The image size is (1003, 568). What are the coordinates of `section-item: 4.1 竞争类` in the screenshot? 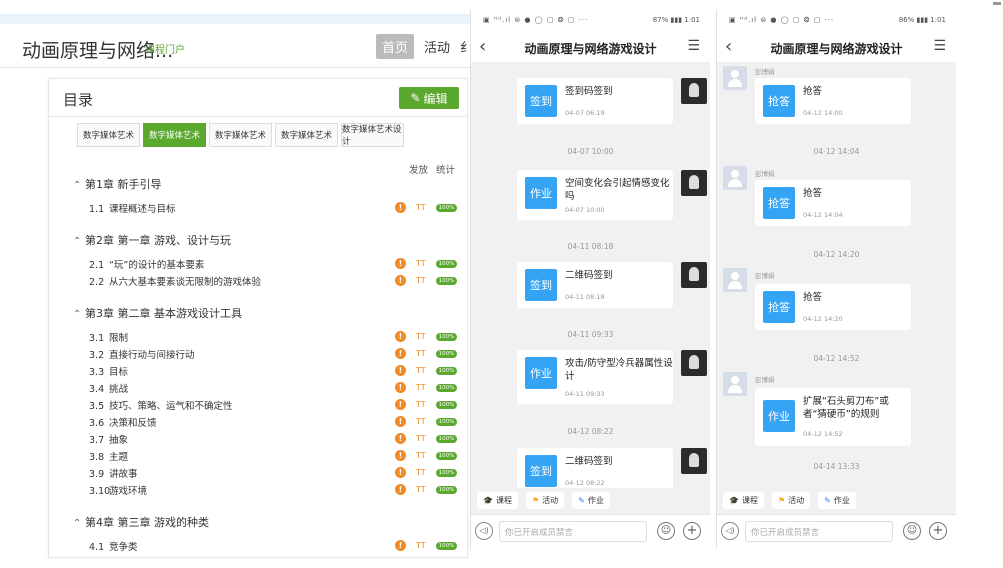 It's located at (113, 546).